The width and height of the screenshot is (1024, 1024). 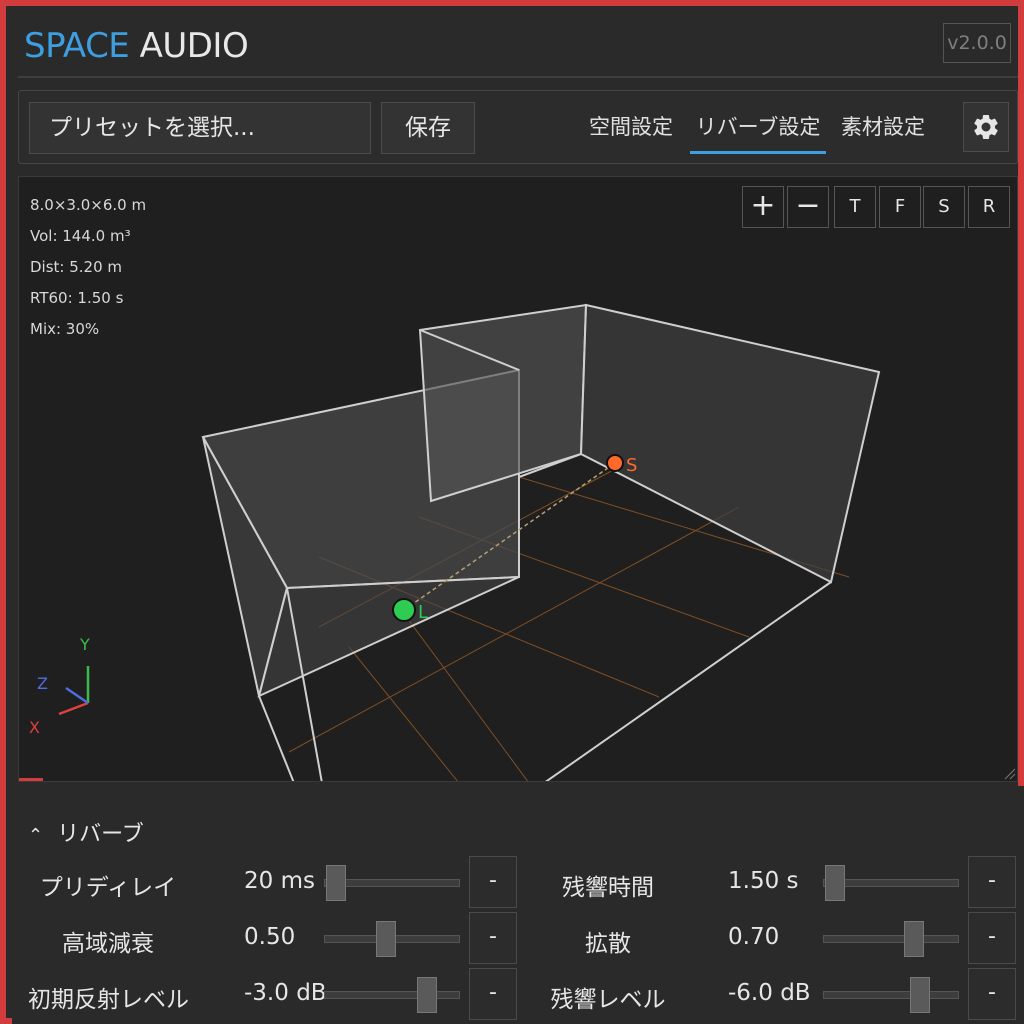 I want to click on decay-time-reset-button: -, so click(x=992, y=882).